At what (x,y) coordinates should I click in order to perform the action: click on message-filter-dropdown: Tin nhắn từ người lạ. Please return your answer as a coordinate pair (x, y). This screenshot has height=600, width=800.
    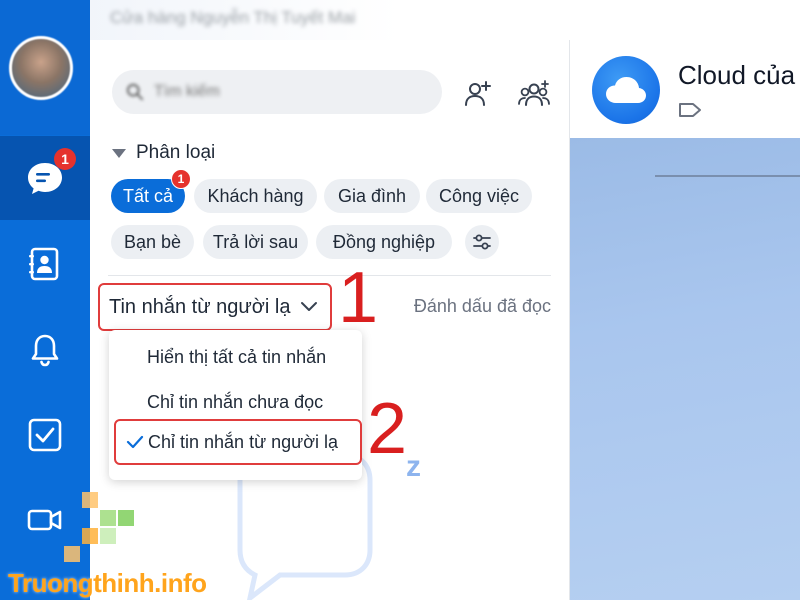
    Looking at the image, I should click on (215, 307).